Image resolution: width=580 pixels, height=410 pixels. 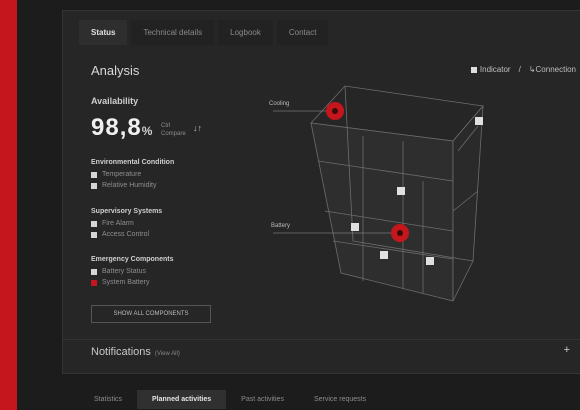 I want to click on tab-statistics: Statistics, so click(x=108, y=399).